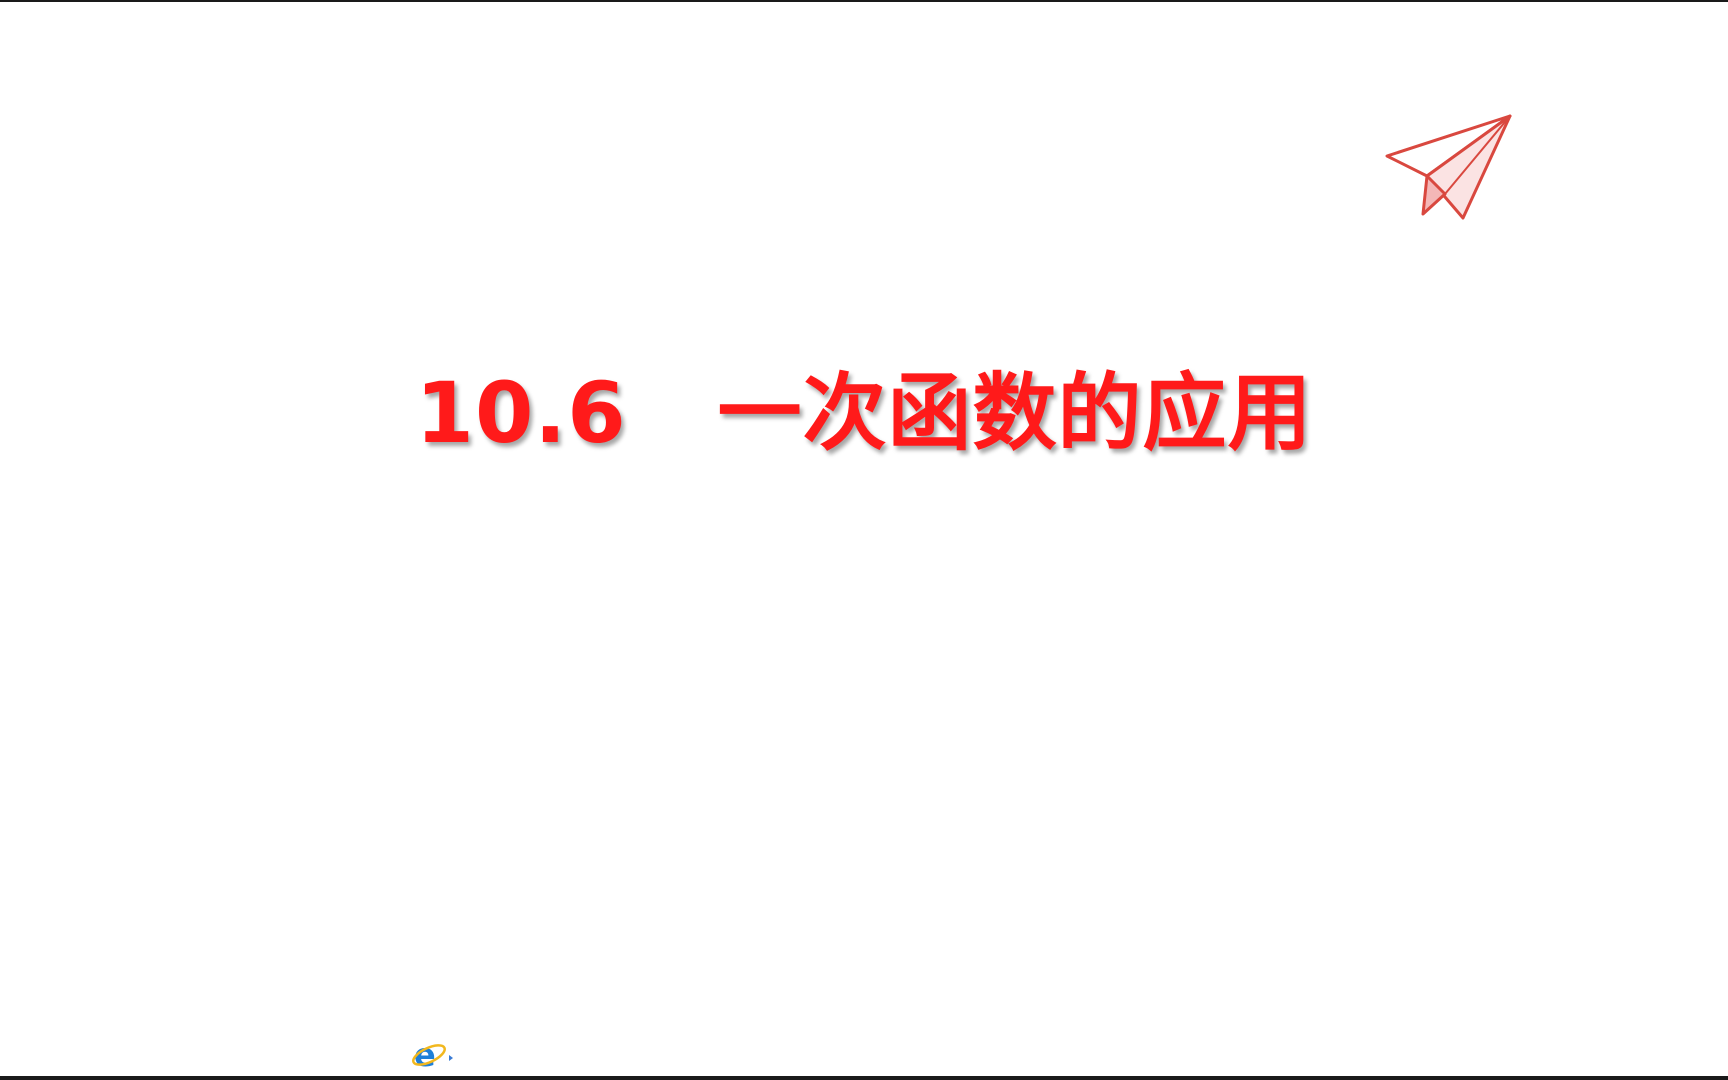 The height and width of the screenshot is (1080, 1728). I want to click on internet-explorer-icon: e, so click(433, 1054).